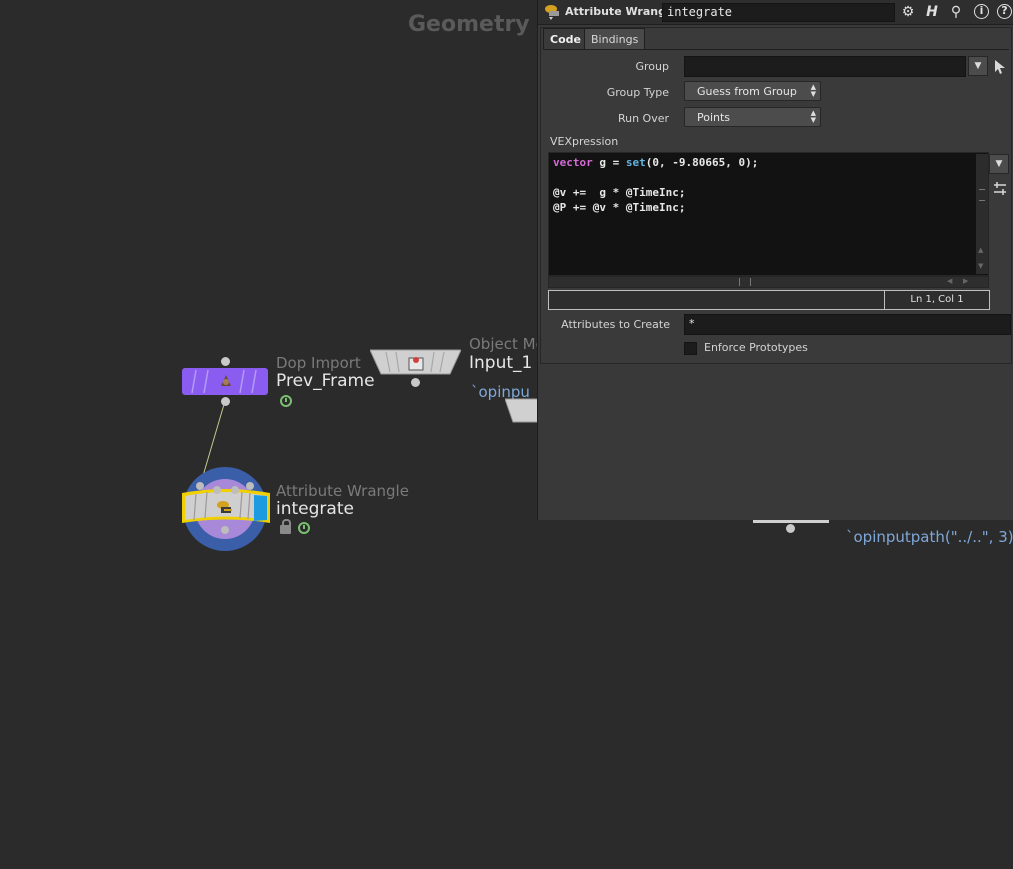  Describe the element at coordinates (635, 162) in the screenshot. I see `code-function: set` at that location.